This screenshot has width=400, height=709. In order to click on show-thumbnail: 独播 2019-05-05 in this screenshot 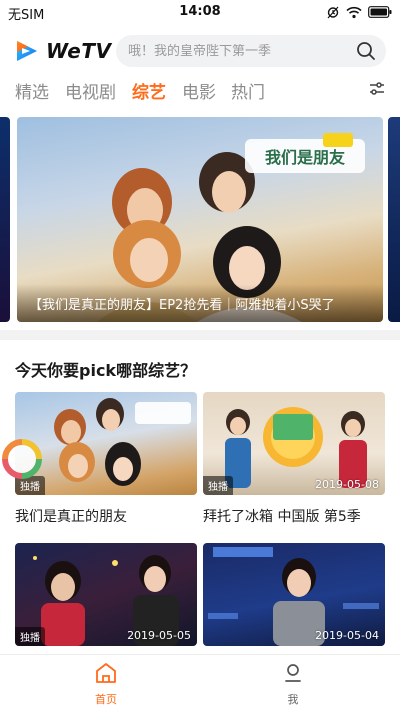, I will do `click(106, 594)`.